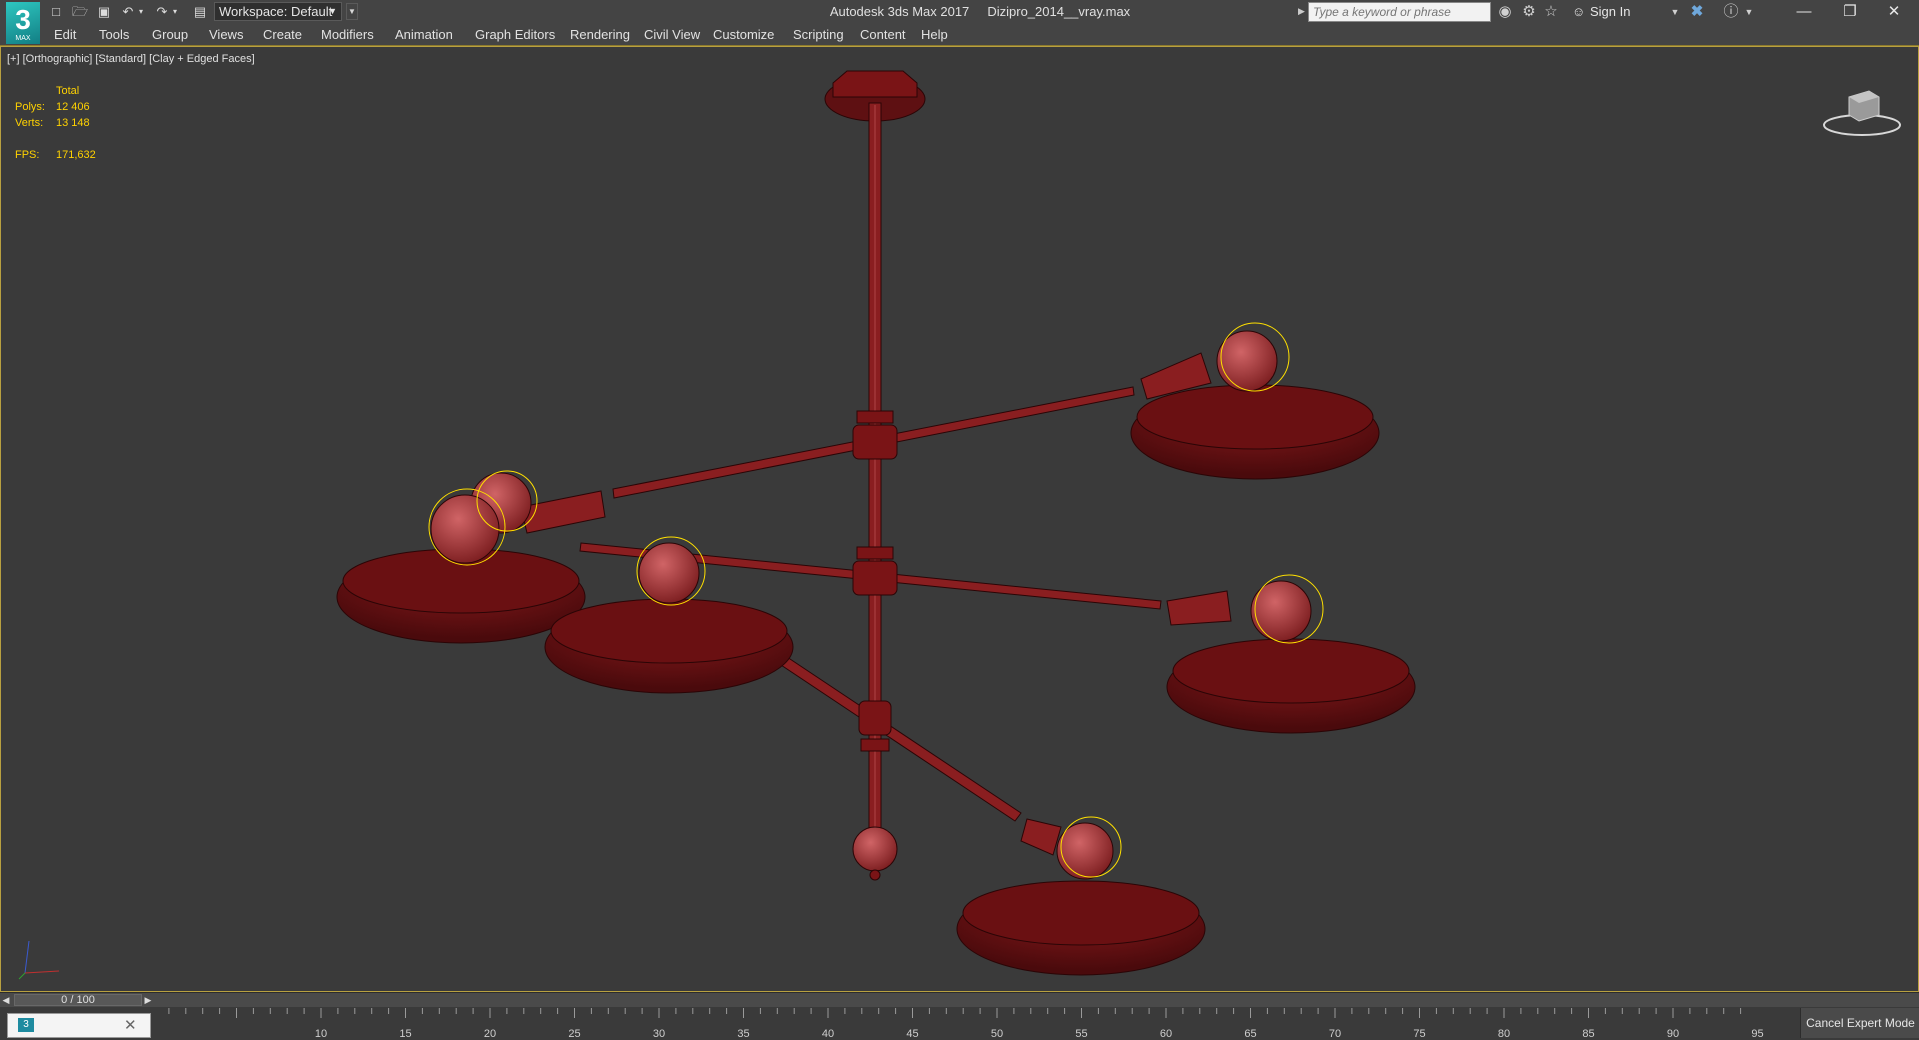 Image resolution: width=1919 pixels, height=1040 pixels. I want to click on undo-icon: ↶, so click(128, 12).